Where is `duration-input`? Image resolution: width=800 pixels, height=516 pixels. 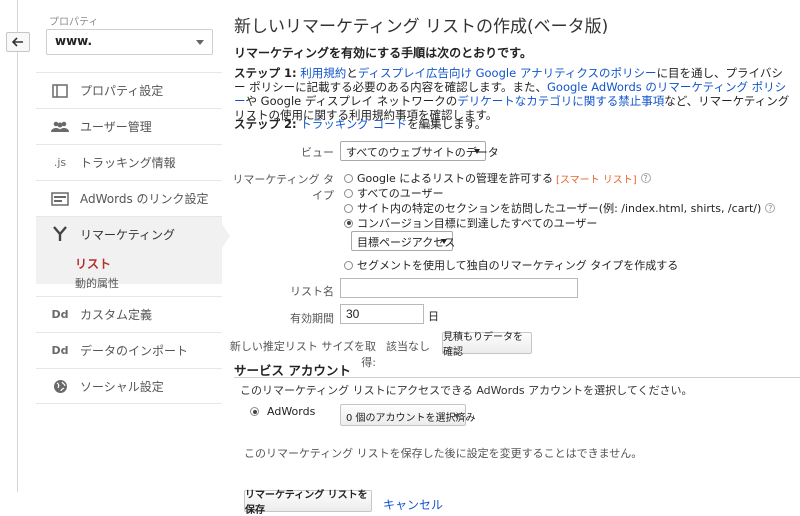
duration-input is located at coordinates (382, 314).